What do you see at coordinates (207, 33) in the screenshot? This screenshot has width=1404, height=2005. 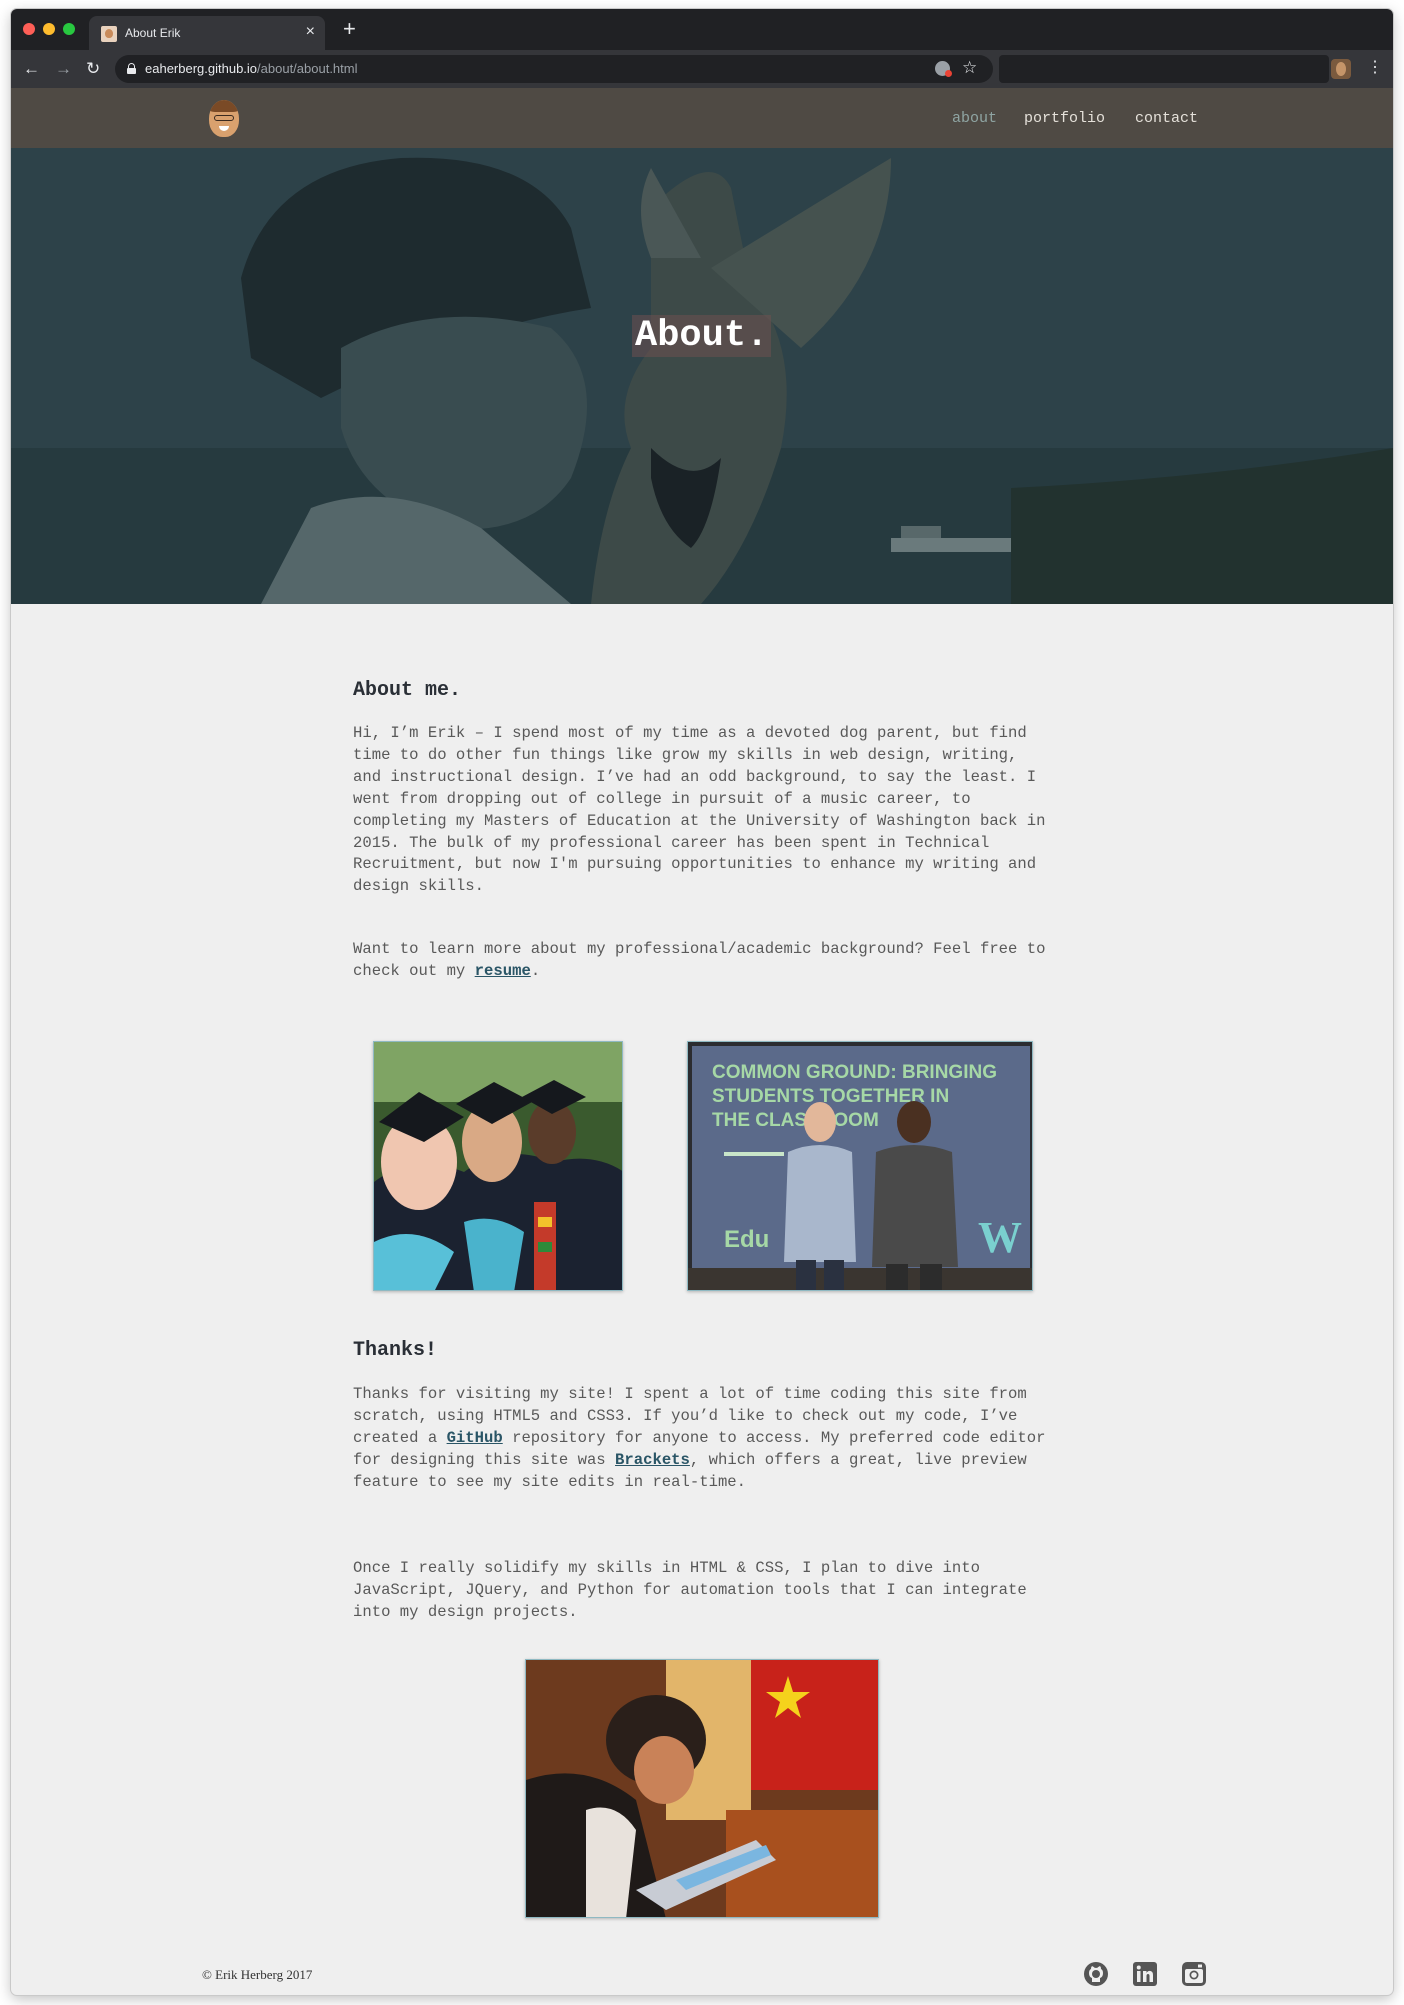 I see `browser-tab: About Erik ×` at bounding box center [207, 33].